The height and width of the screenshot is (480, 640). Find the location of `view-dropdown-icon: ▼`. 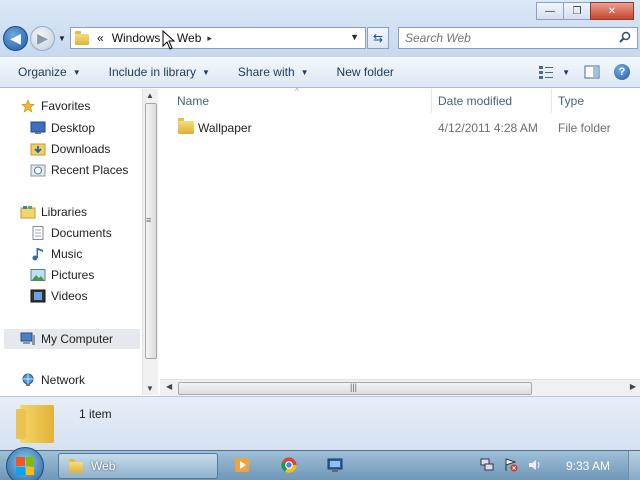

view-dropdown-icon: ▼ is located at coordinates (566, 72).